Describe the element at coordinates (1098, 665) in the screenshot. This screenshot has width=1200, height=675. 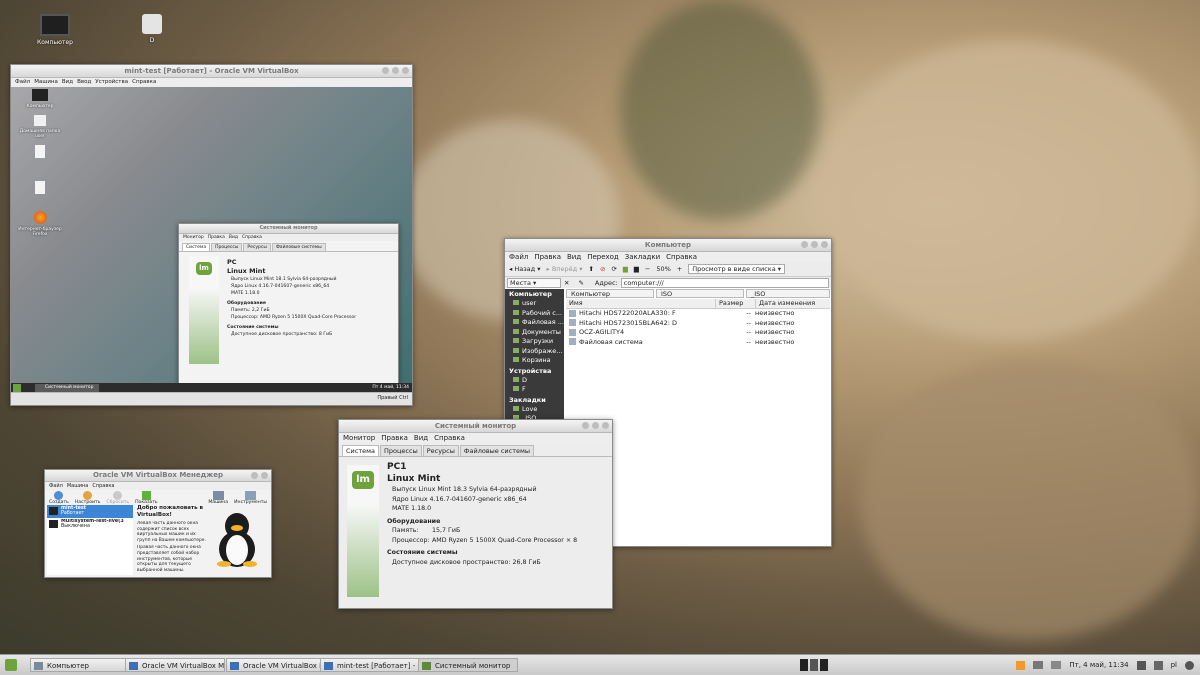
I see `clock: Пт, 4 май, 11:34` at that location.